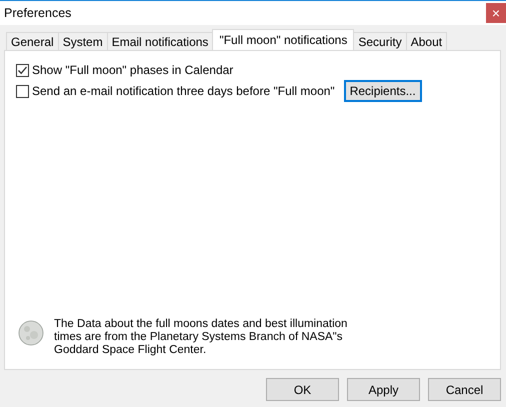  I want to click on close-button: ×, so click(496, 13).